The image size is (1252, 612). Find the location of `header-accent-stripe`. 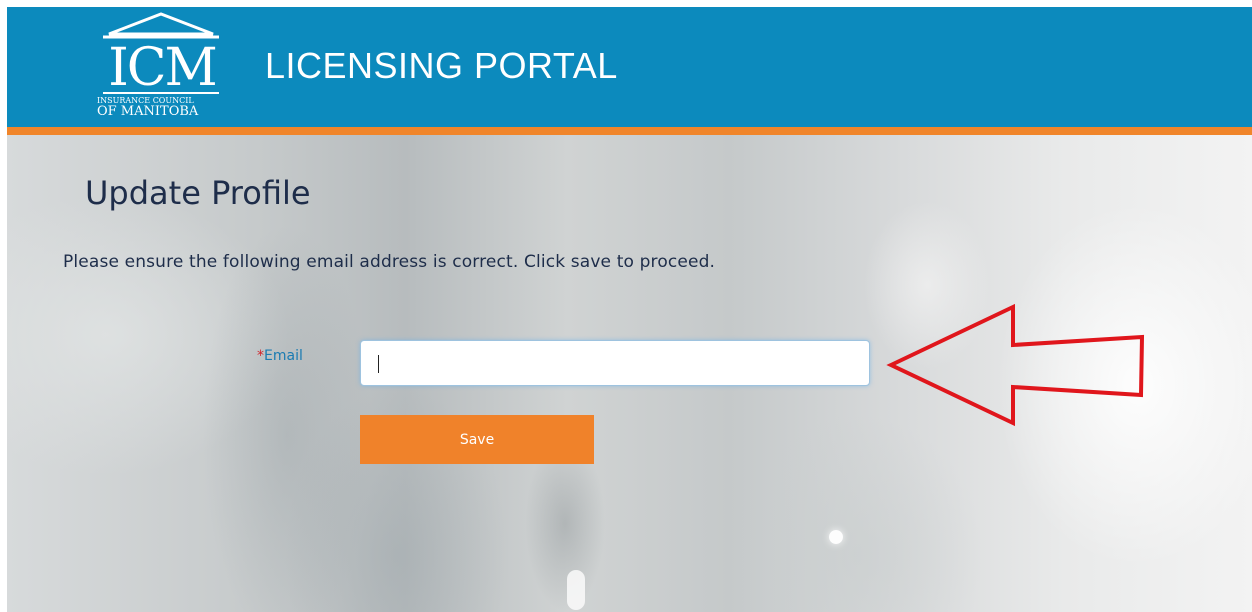

header-accent-stripe is located at coordinates (629, 131).